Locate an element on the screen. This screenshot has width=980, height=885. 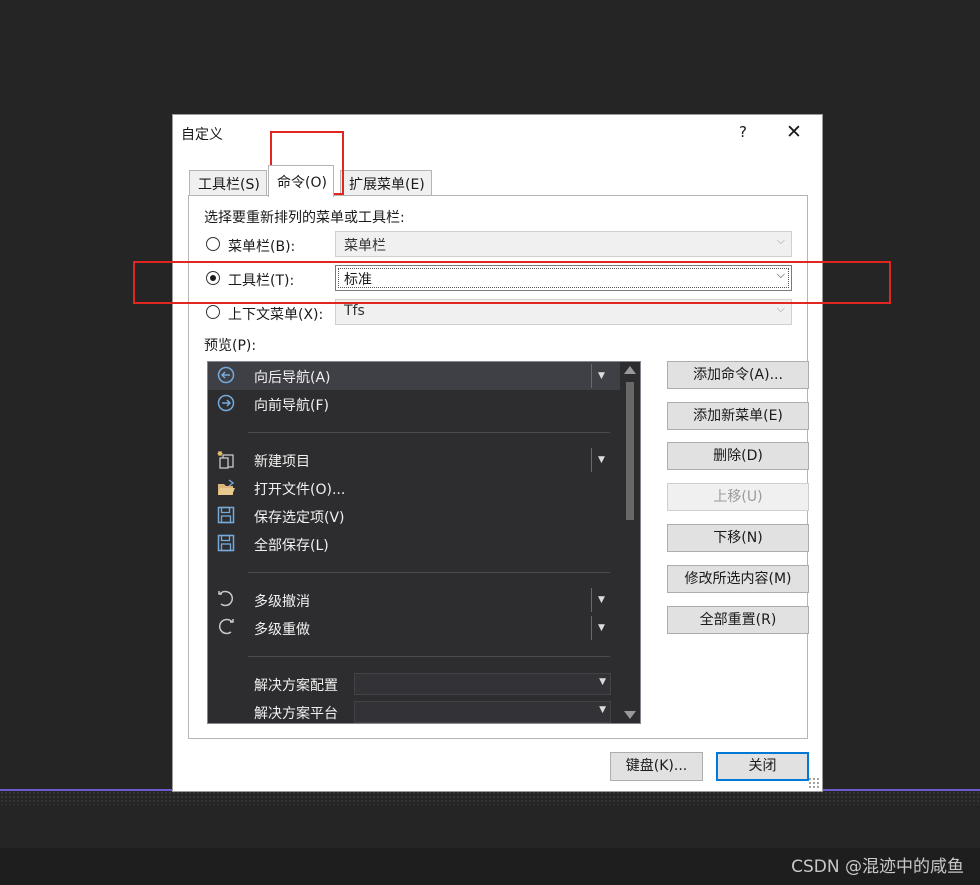
menubar-select-value: 菜单栏 is located at coordinates (365, 246).